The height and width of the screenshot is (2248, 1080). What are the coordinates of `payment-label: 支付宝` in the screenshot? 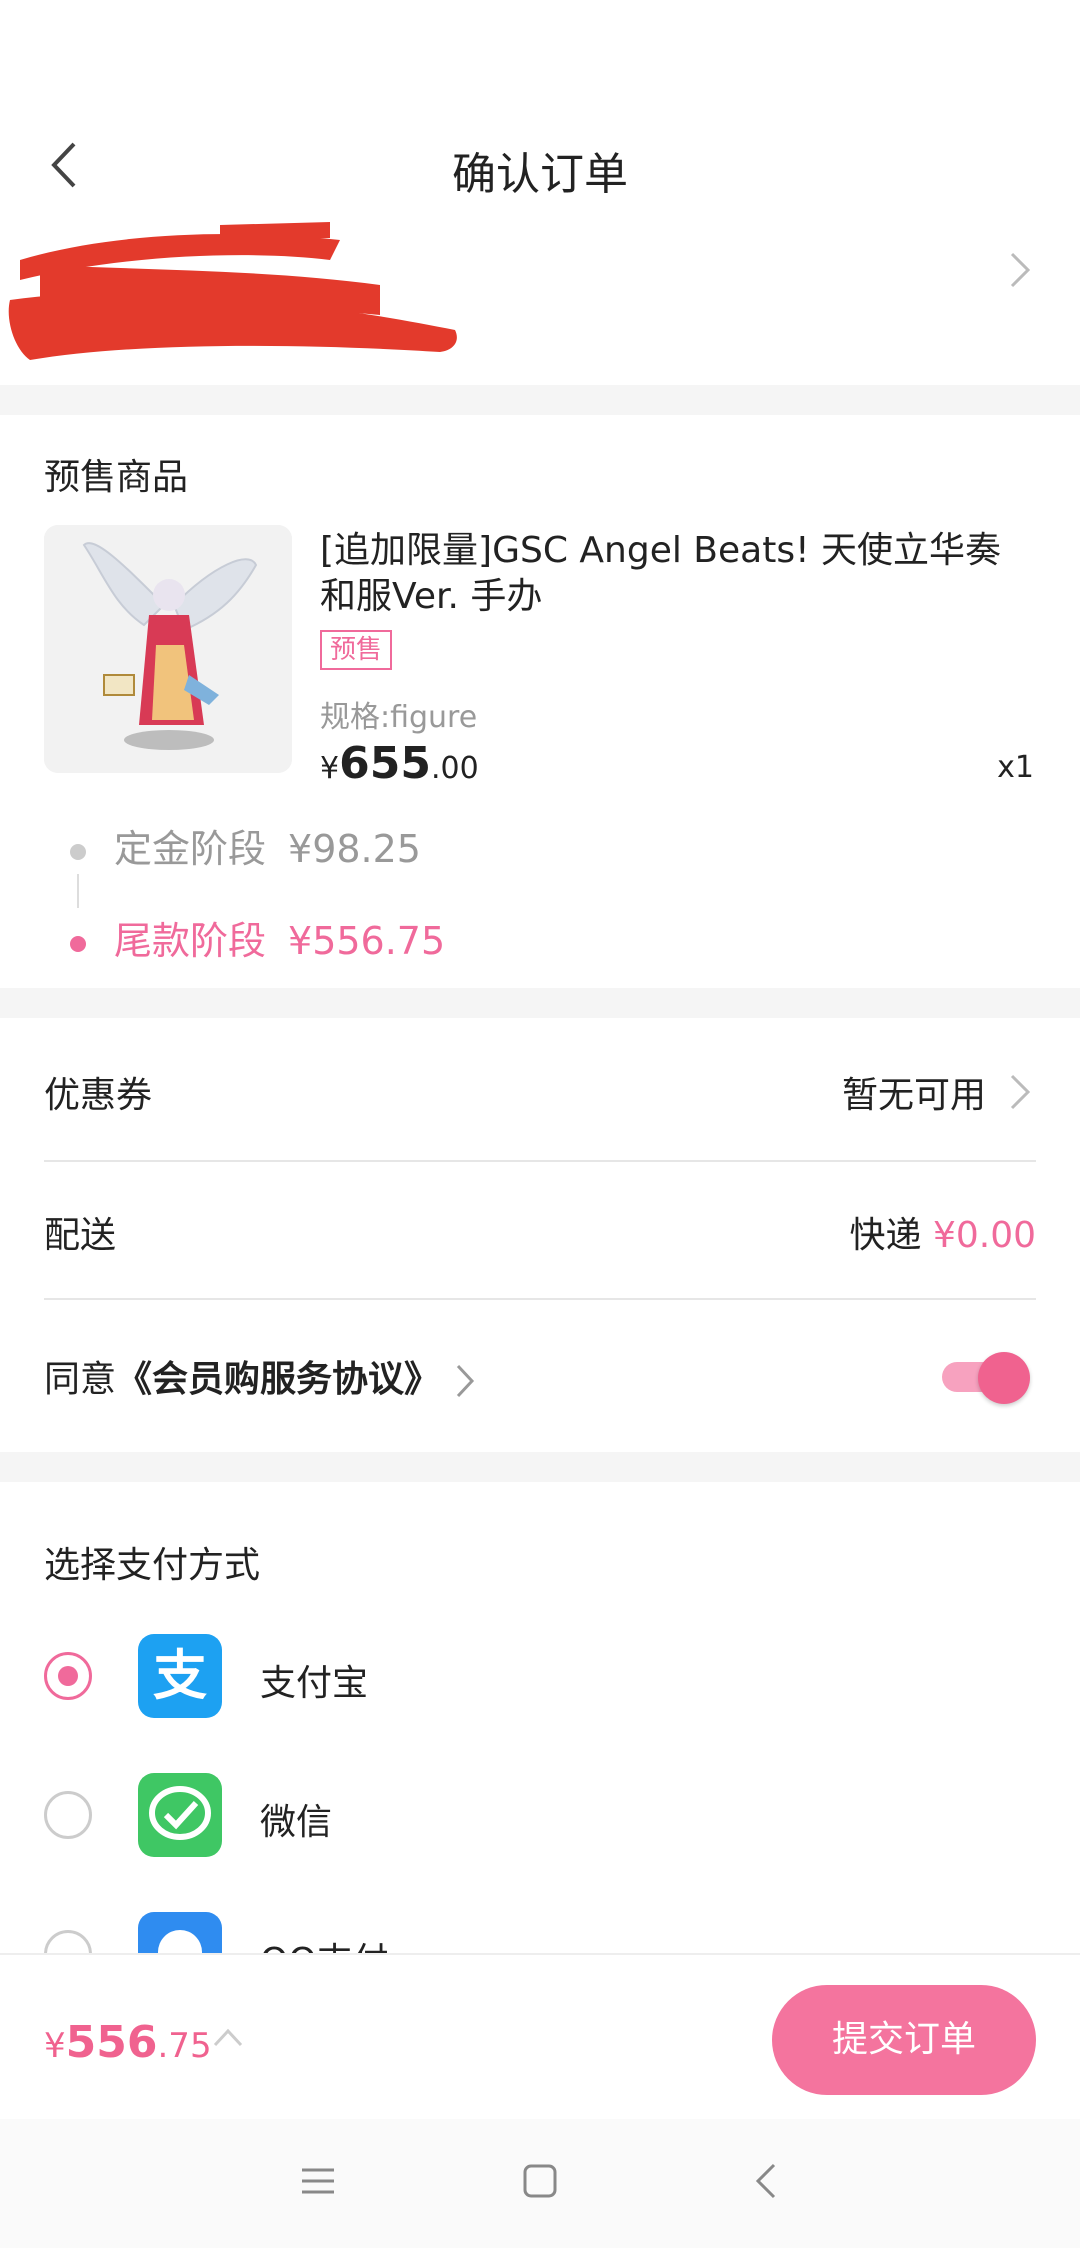 It's located at (314, 1683).